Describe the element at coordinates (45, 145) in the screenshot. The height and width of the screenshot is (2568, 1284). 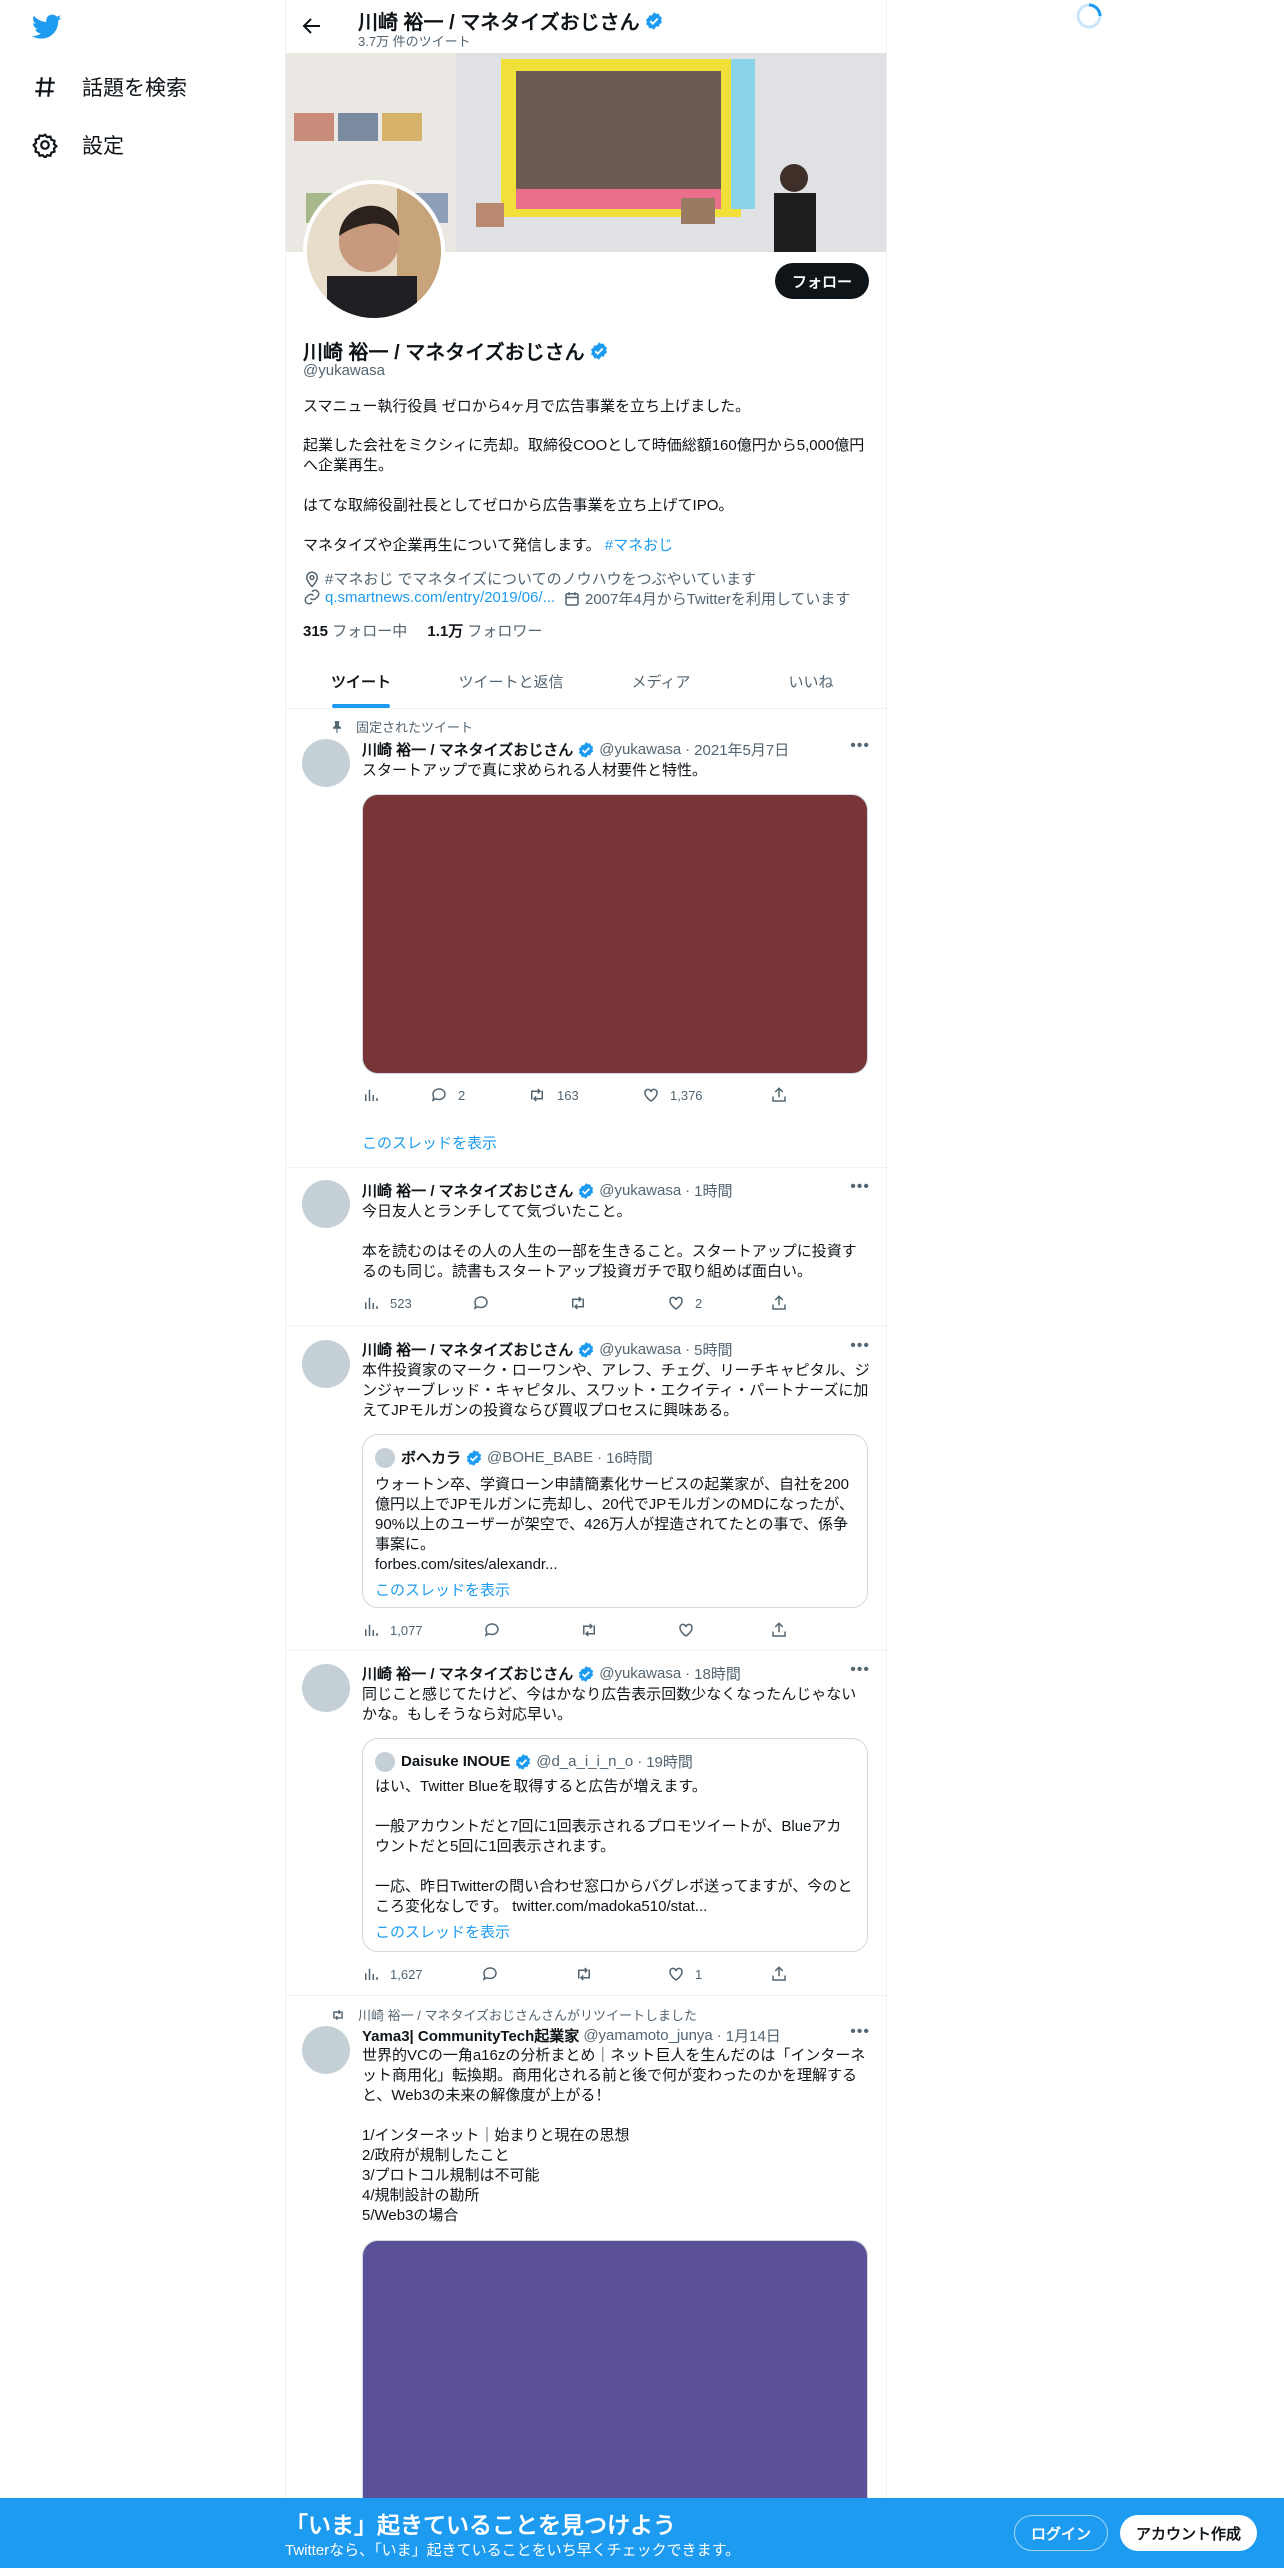
I see `gear-icon` at that location.